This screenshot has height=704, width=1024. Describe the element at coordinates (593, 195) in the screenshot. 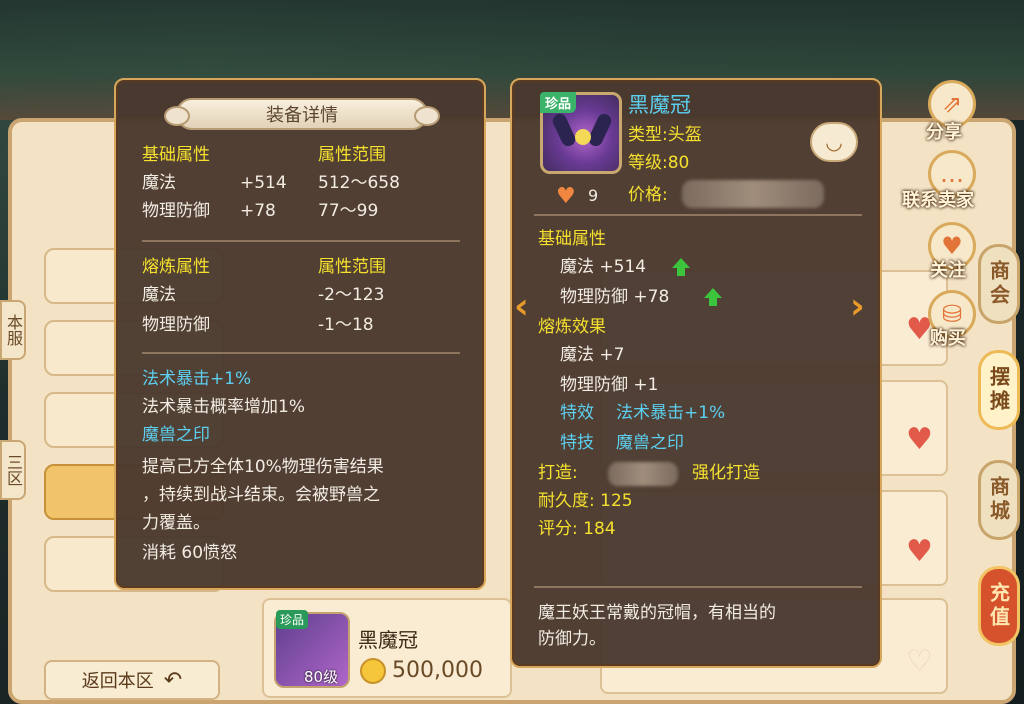

I see `like-count: 9` at that location.